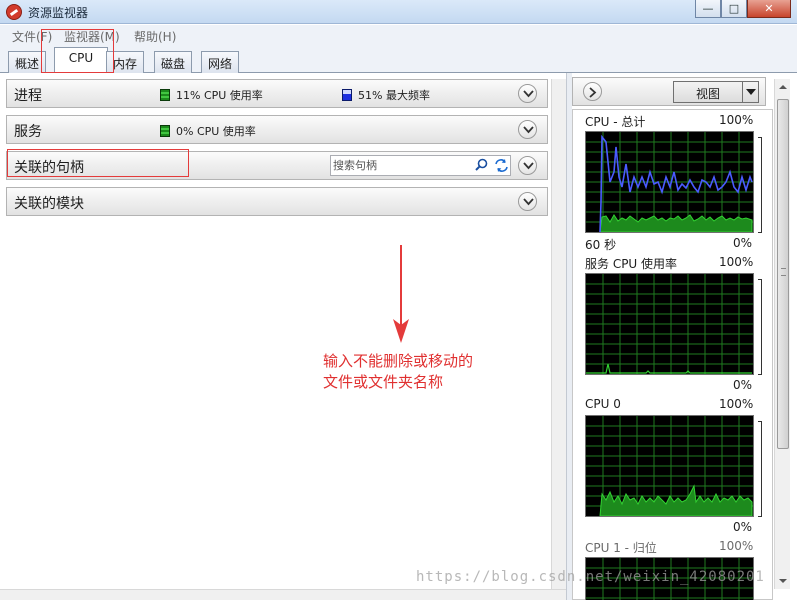 This screenshot has height=600, width=797. I want to click on cpu-total-plot, so click(669, 182).